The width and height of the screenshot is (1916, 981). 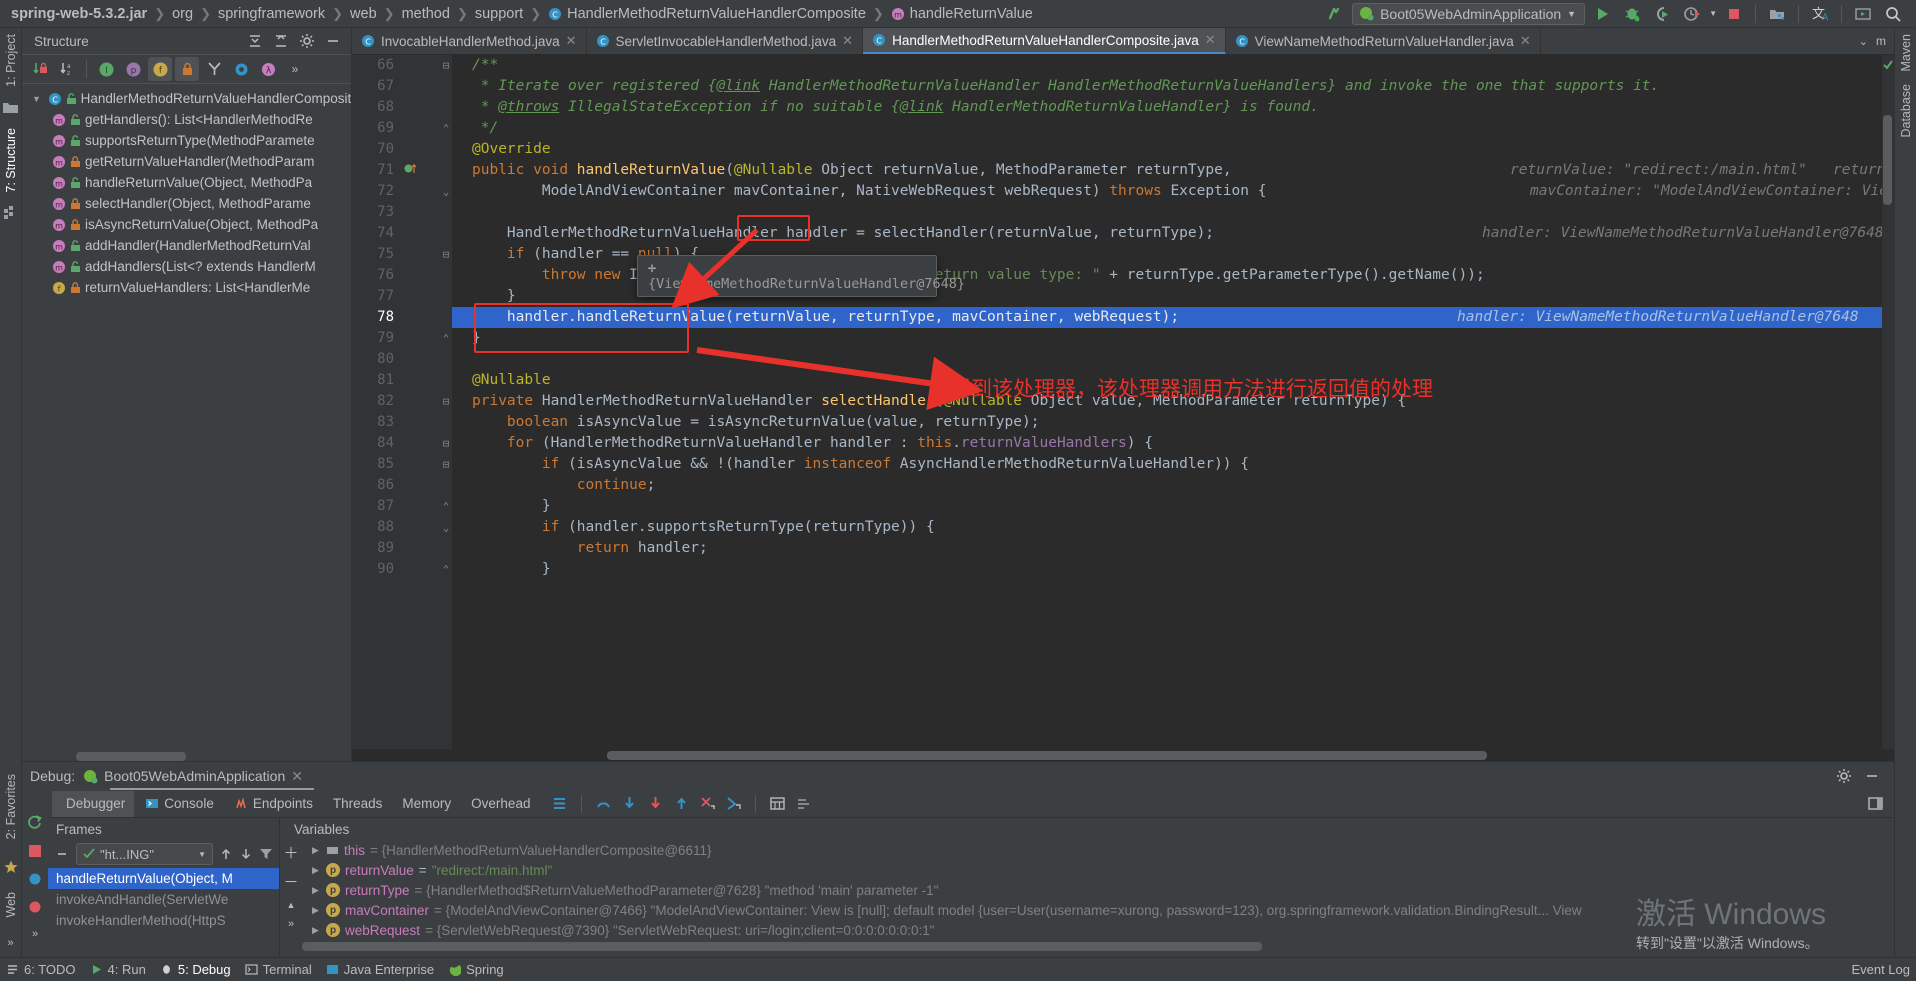 What do you see at coordinates (186, 224) in the screenshot?
I see `tree-item-method: m isAsyncReturnValue(Object, MethodPa` at bounding box center [186, 224].